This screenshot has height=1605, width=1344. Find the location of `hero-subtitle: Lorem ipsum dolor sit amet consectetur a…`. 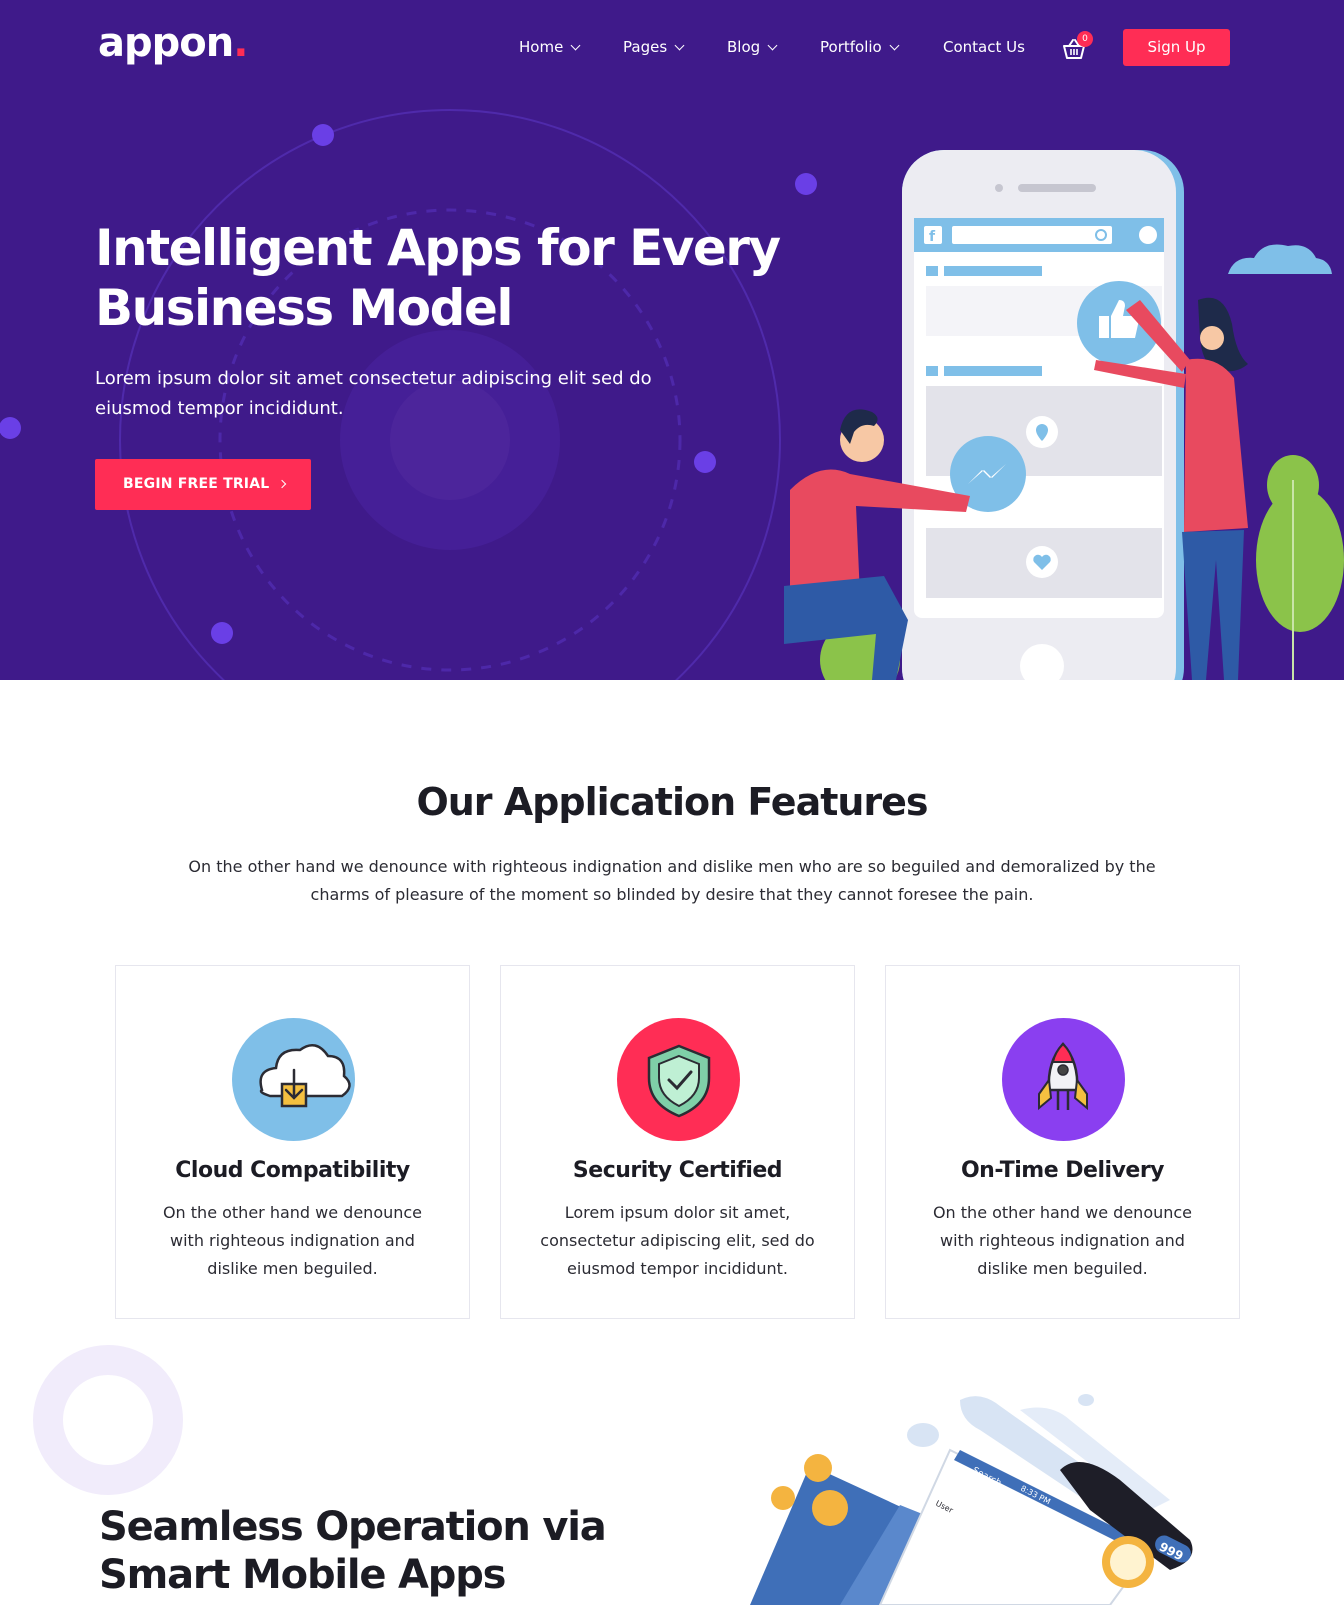

hero-subtitle: Lorem ipsum dolor sit amet consectetur a… is located at coordinates (373, 393).